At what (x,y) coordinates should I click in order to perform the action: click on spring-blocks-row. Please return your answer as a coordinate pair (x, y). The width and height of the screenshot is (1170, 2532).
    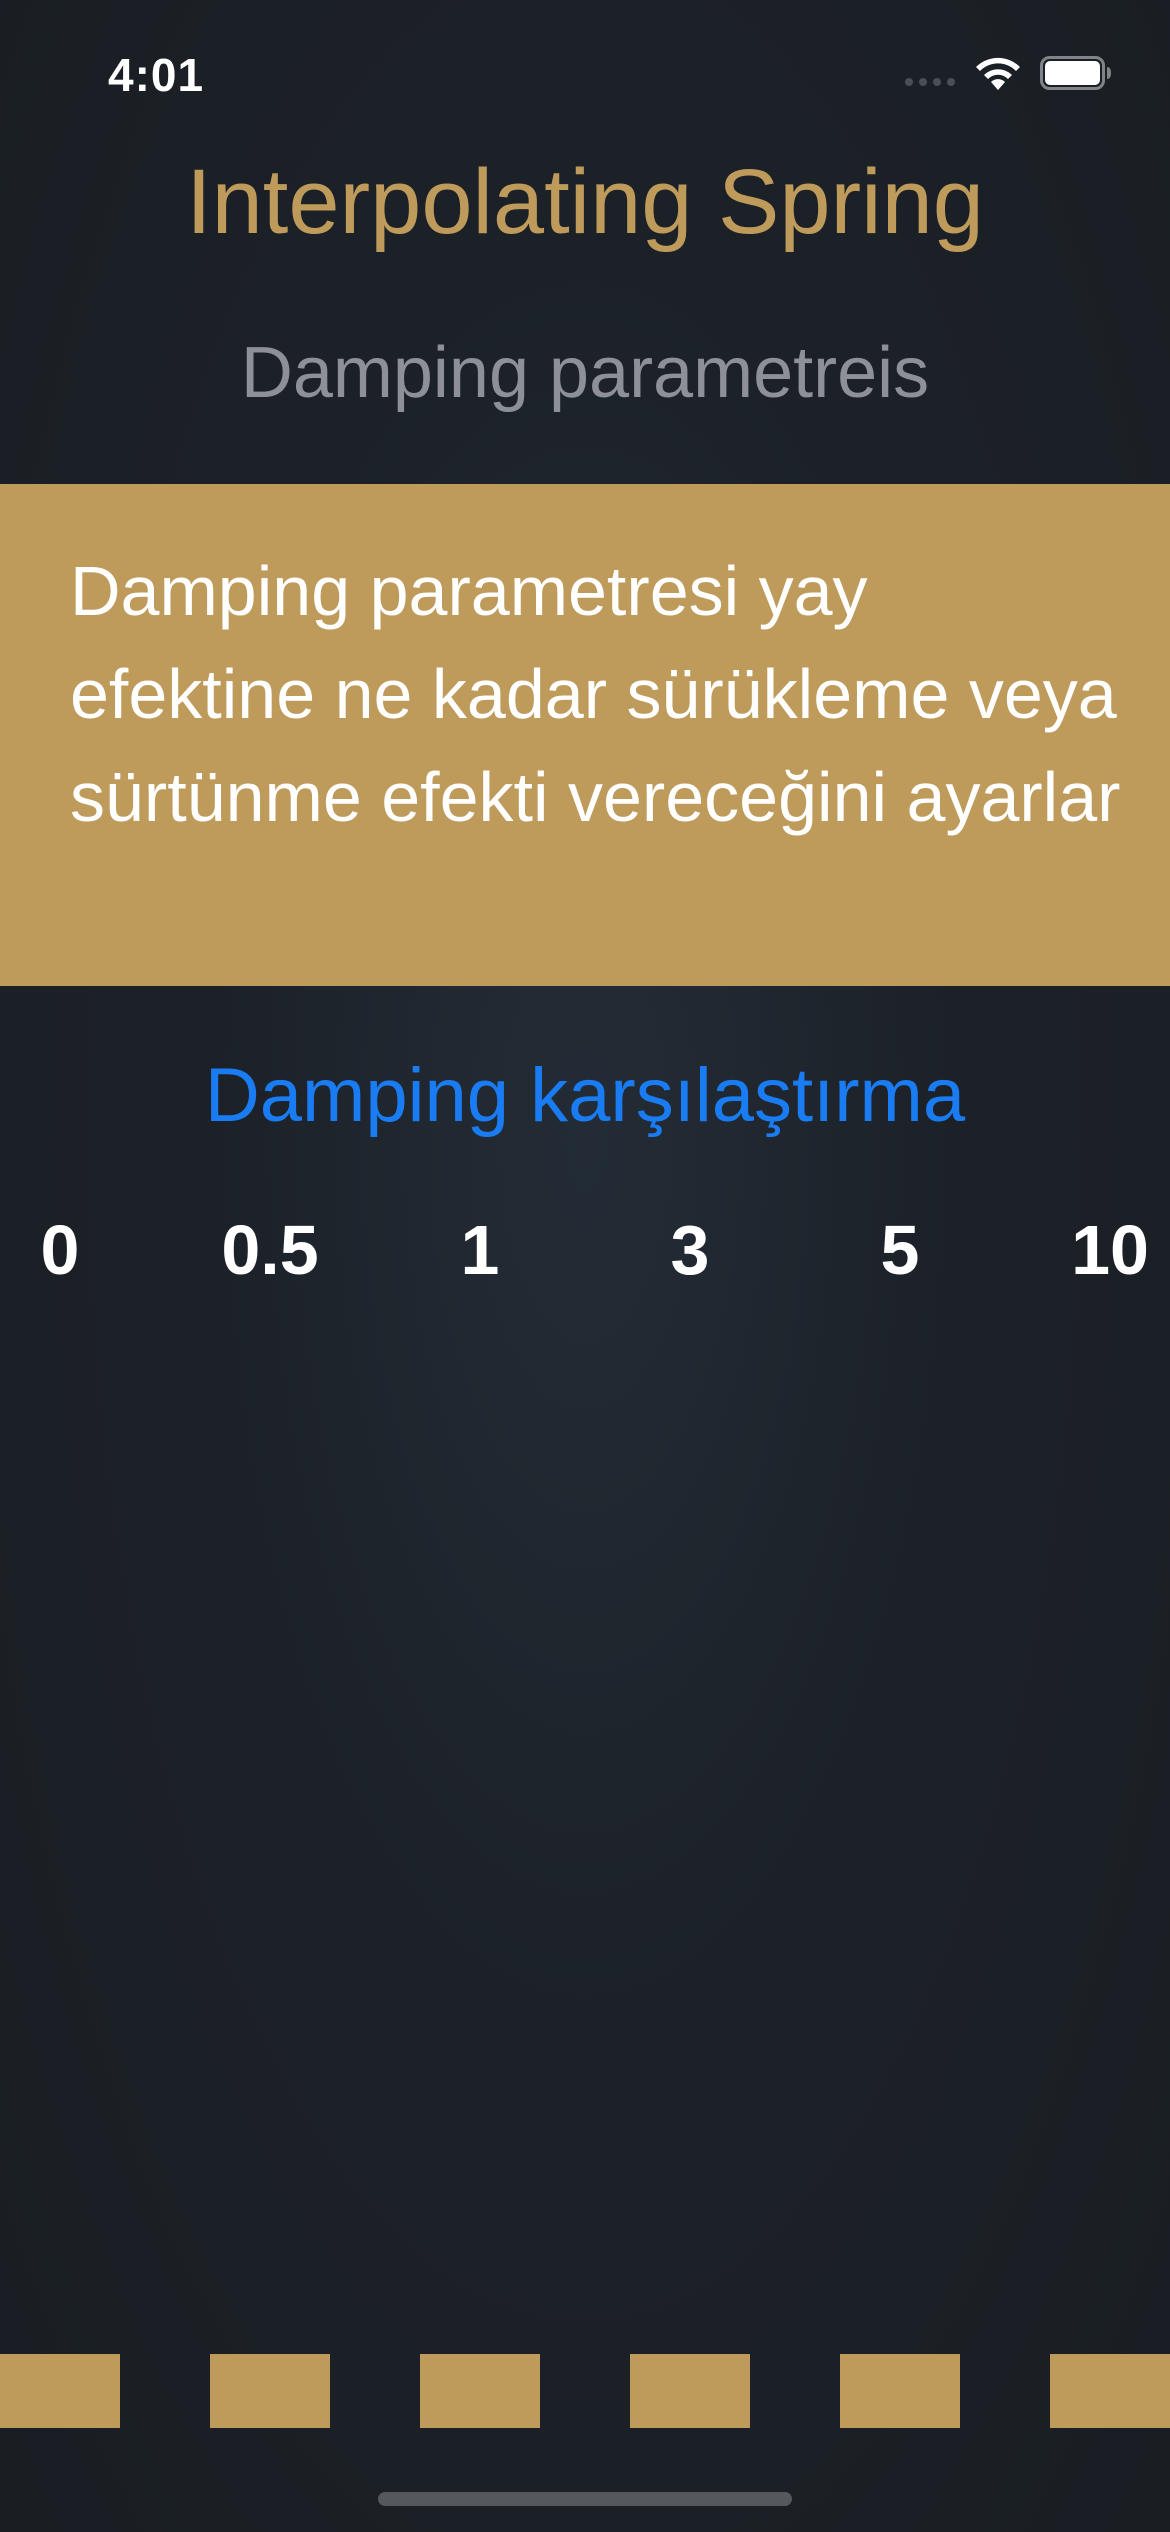
    Looking at the image, I should click on (585, 2391).